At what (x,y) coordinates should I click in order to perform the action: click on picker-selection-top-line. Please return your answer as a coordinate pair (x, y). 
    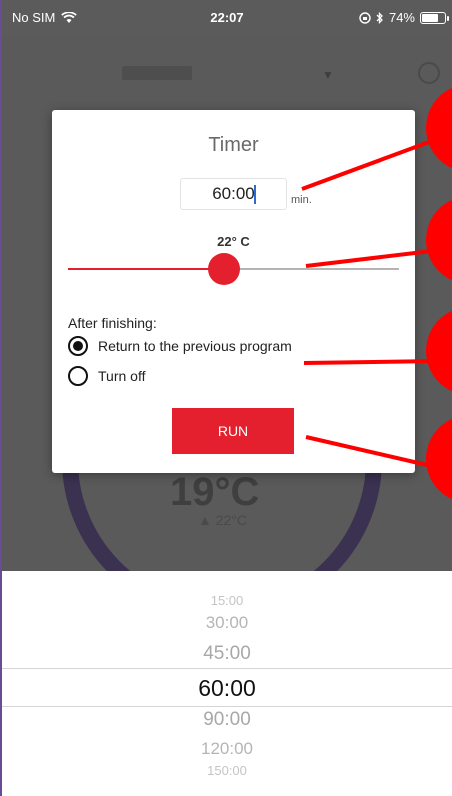
    Looking at the image, I should click on (227, 668).